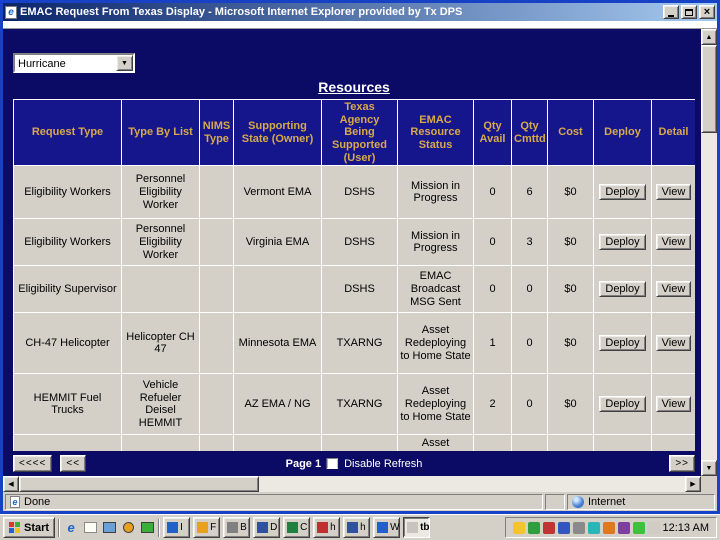 This screenshot has width=720, height=540. Describe the element at coordinates (277, 343) in the screenshot. I see `cell-supporting-state: Minnesota EMA` at that location.